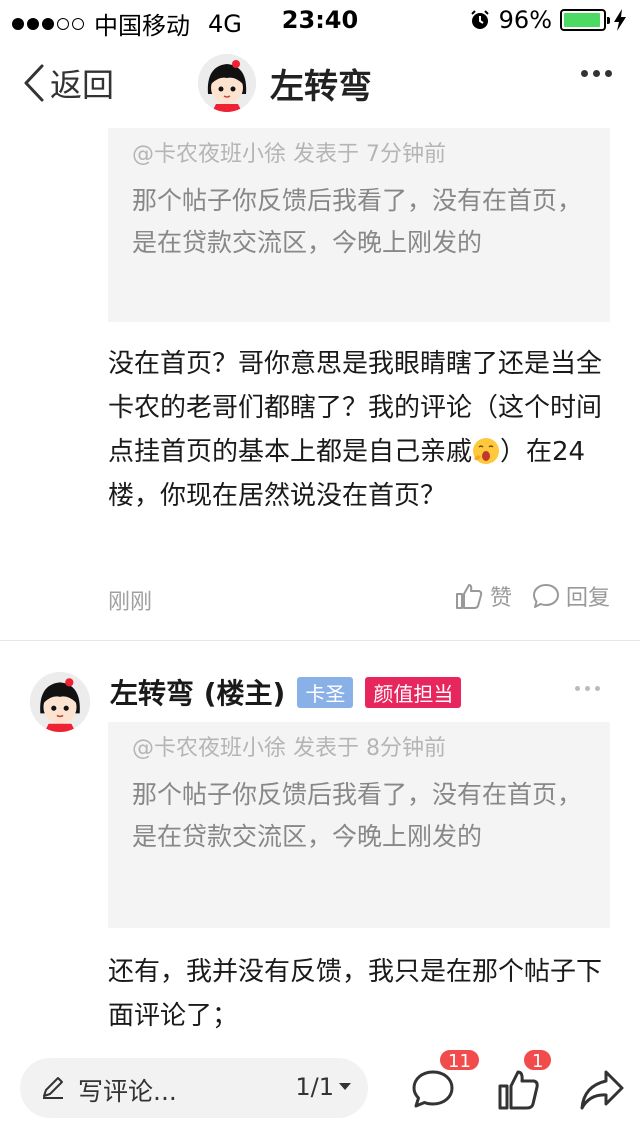  I want to click on battery-icon, so click(585, 20).